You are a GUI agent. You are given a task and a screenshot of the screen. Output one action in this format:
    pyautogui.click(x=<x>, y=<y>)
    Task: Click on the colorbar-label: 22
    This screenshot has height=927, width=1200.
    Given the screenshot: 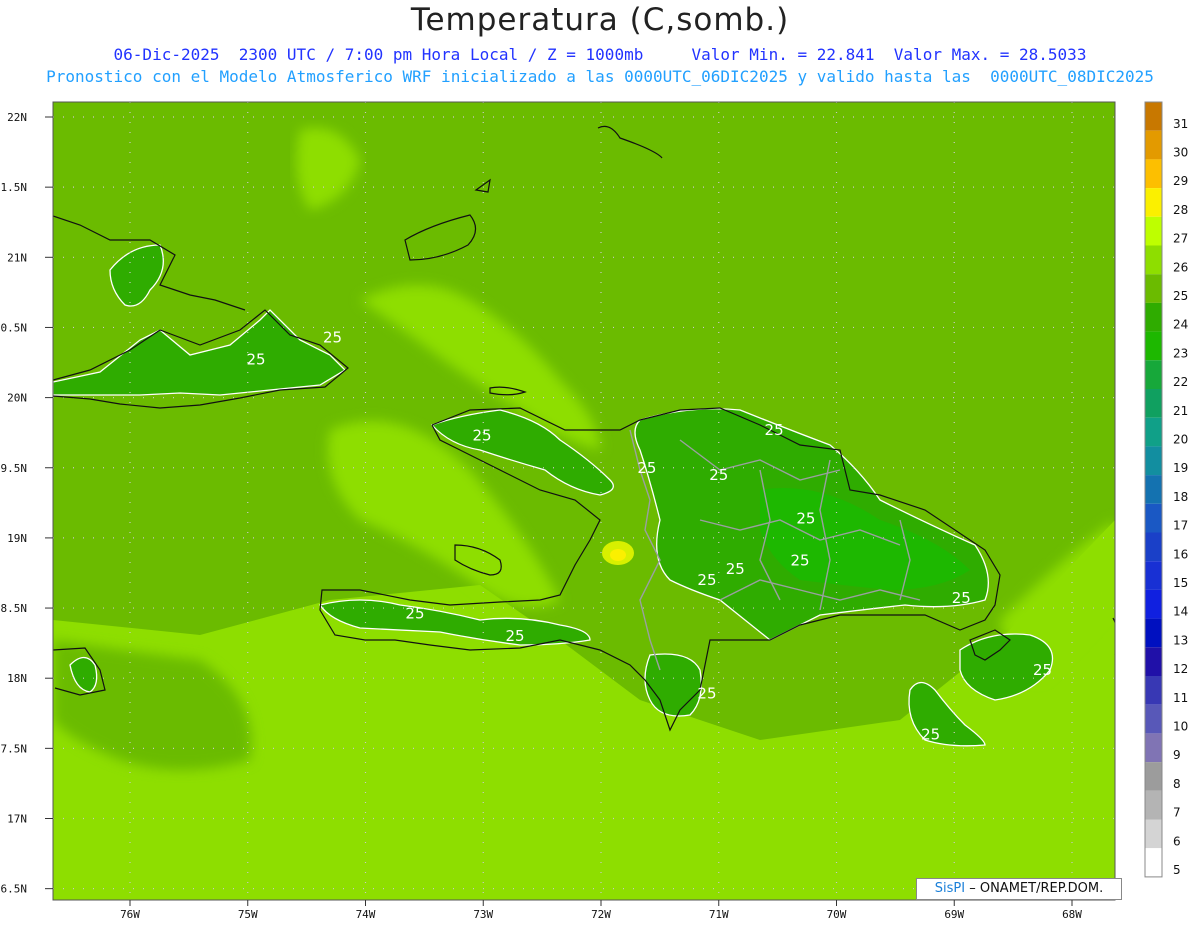 What is the action you would take?
    pyautogui.click(x=1180, y=382)
    